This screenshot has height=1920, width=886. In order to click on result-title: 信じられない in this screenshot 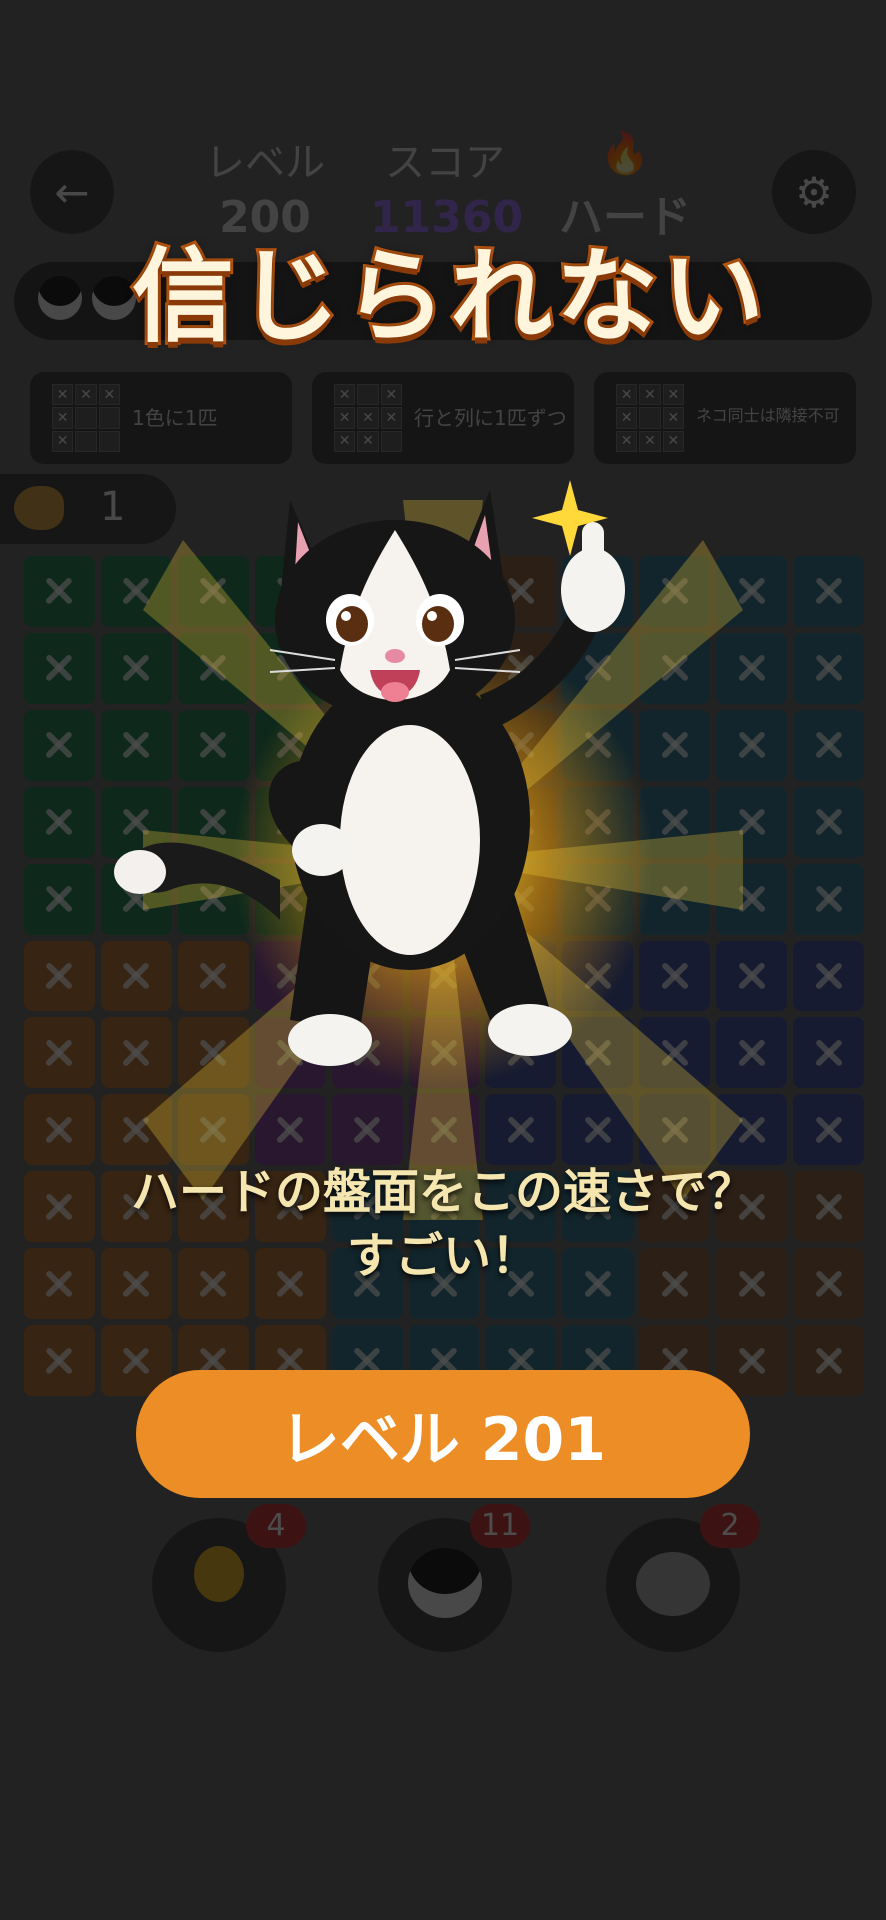, I will do `click(450, 287)`.